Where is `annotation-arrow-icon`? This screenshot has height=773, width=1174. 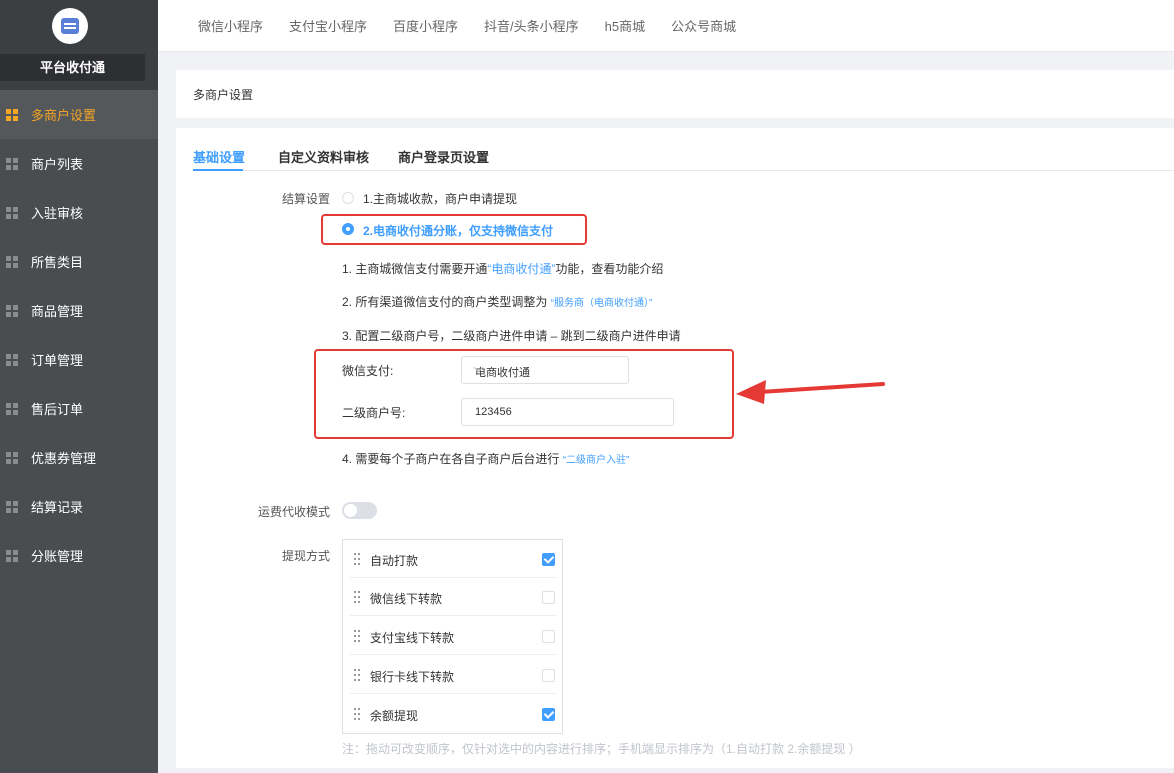 annotation-arrow-icon is located at coordinates (810, 392).